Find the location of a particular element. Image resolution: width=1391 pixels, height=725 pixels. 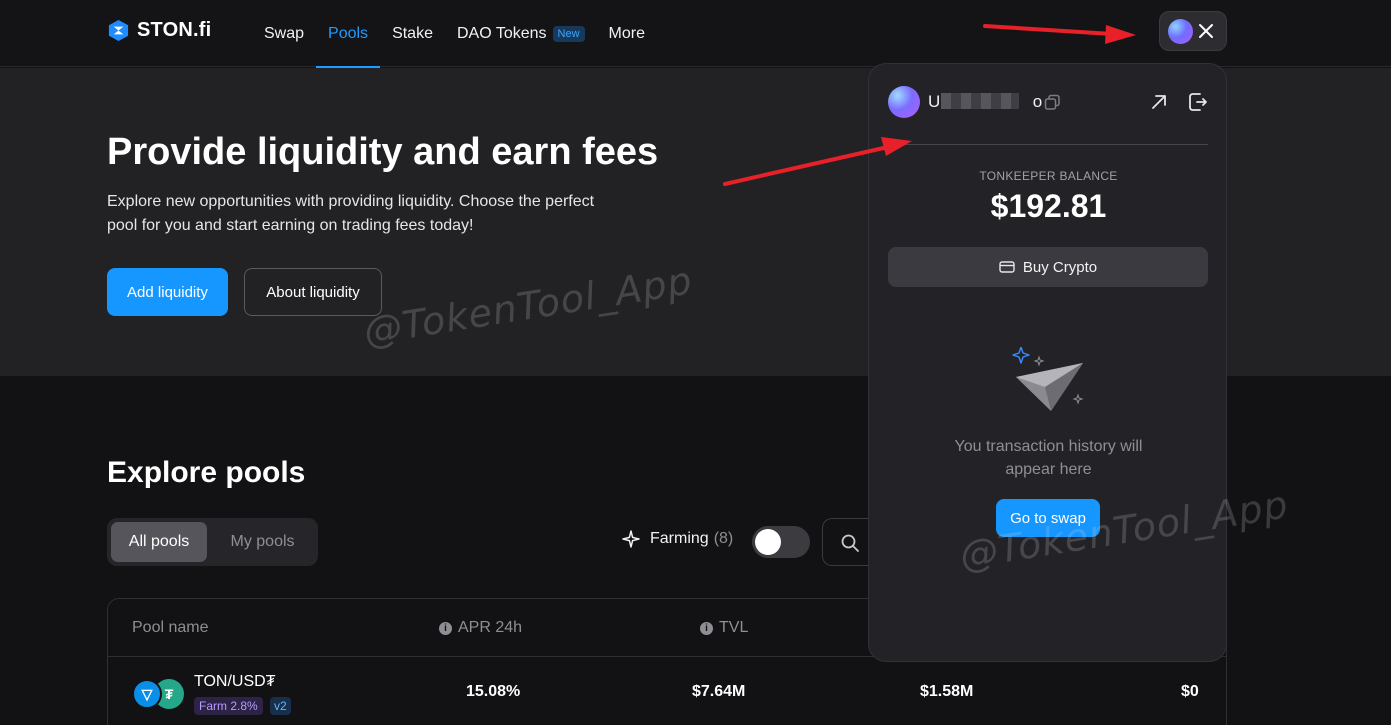

empty-history-message: You transaction history will appear here is located at coordinates (1048, 458).